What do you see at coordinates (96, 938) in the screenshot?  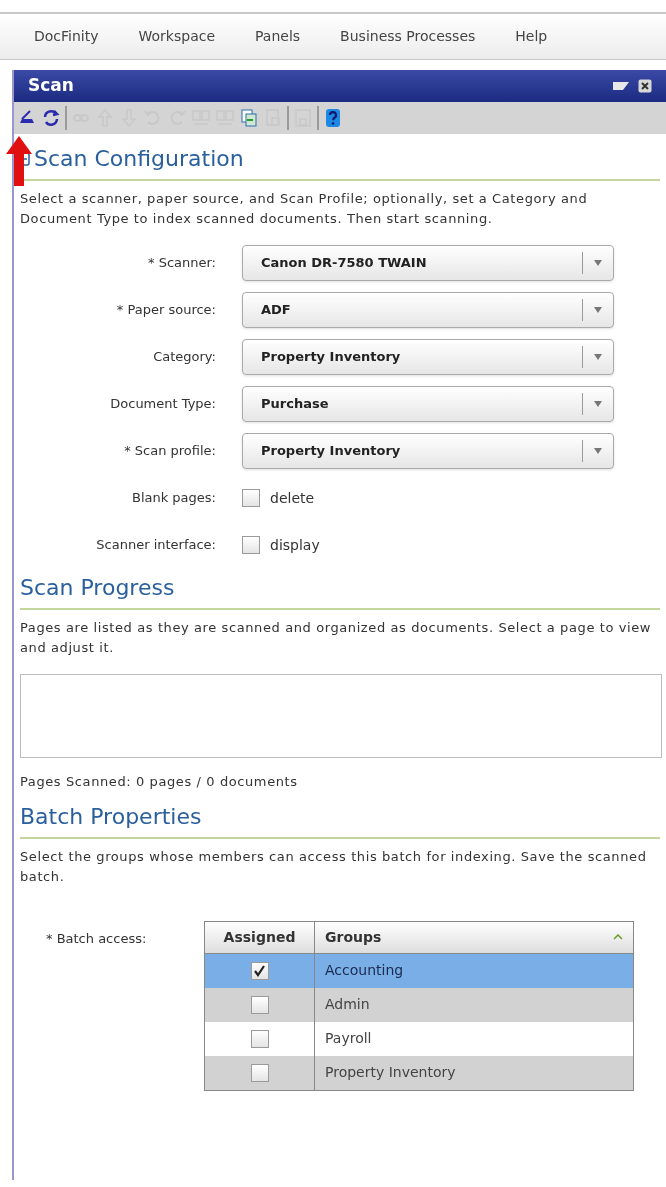 I see `field-label: * Batch access:` at bounding box center [96, 938].